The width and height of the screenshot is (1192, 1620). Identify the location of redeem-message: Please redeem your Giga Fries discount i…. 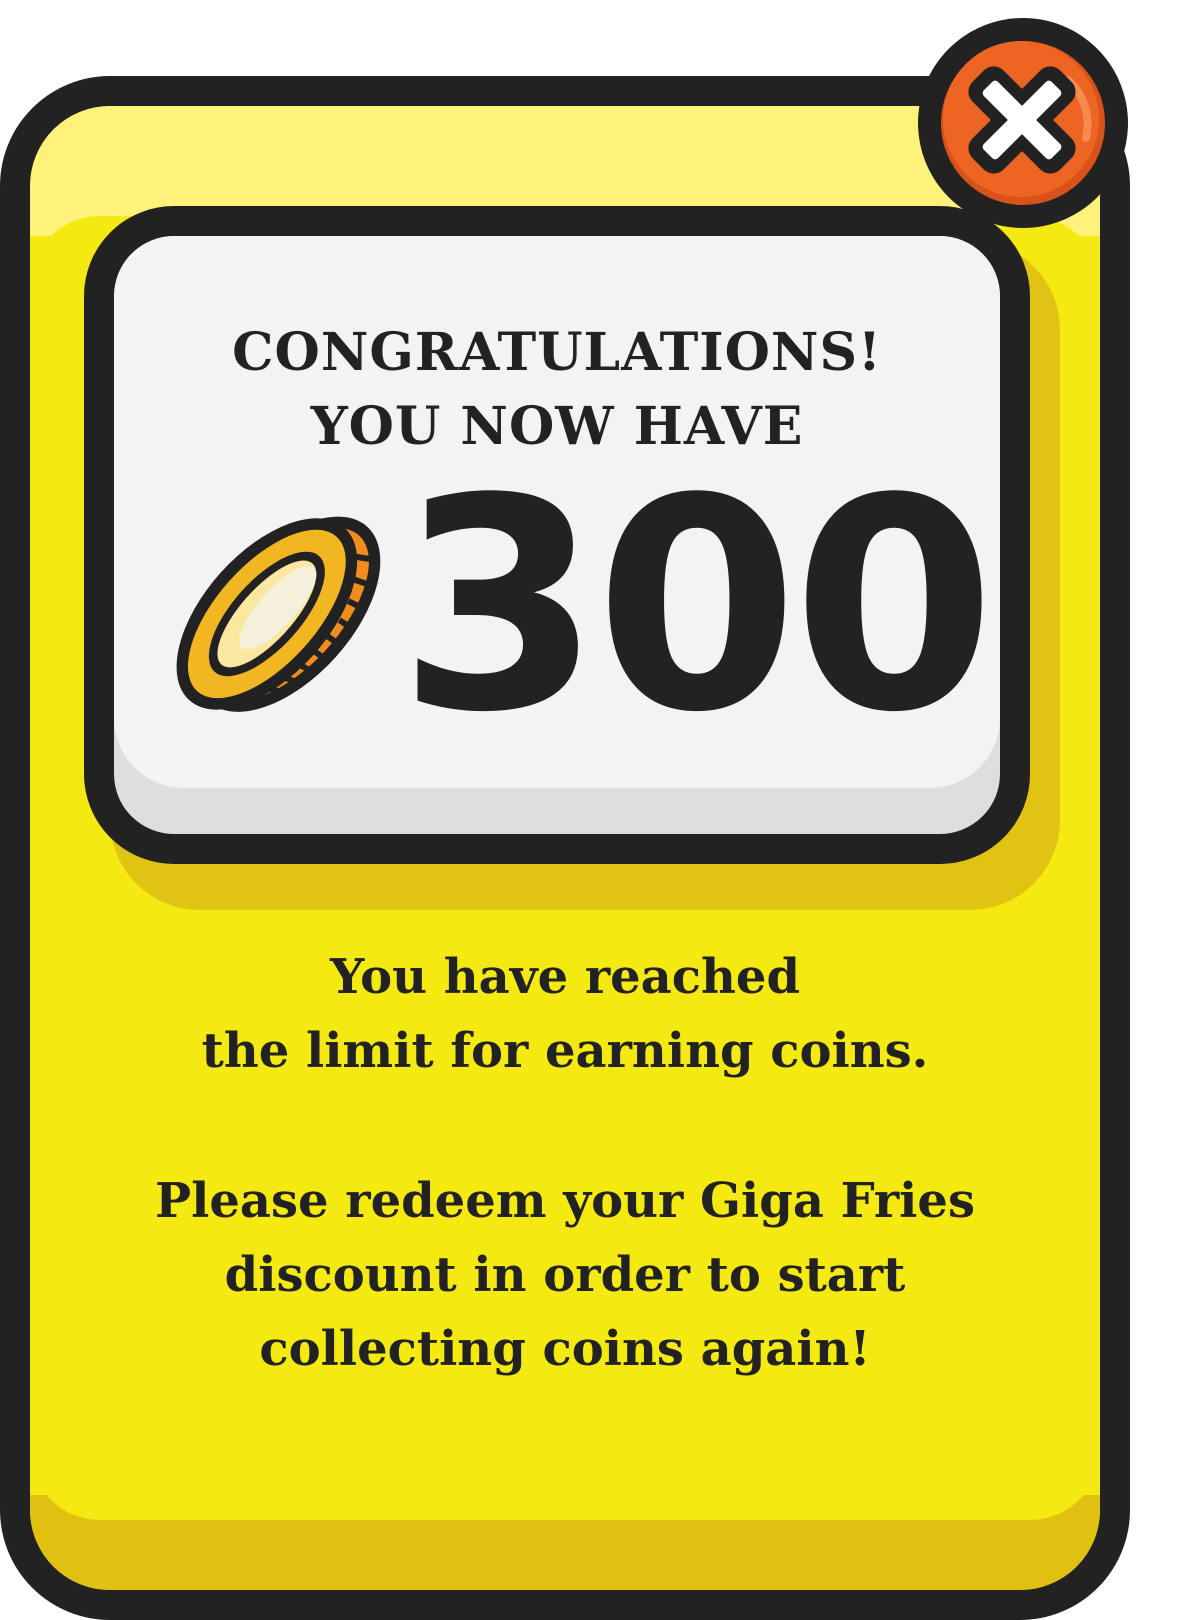
(565, 1275).